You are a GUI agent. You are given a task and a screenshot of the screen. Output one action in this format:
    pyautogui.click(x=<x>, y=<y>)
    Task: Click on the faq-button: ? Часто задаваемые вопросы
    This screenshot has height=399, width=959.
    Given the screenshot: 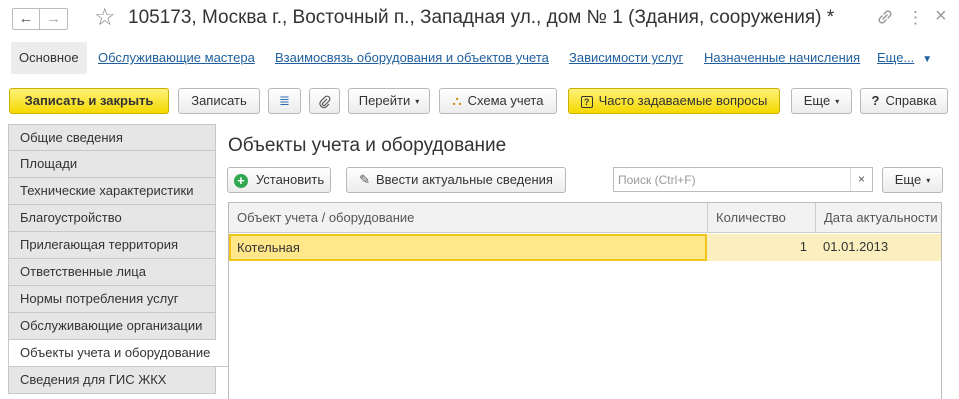 What is the action you would take?
    pyautogui.click(x=674, y=101)
    